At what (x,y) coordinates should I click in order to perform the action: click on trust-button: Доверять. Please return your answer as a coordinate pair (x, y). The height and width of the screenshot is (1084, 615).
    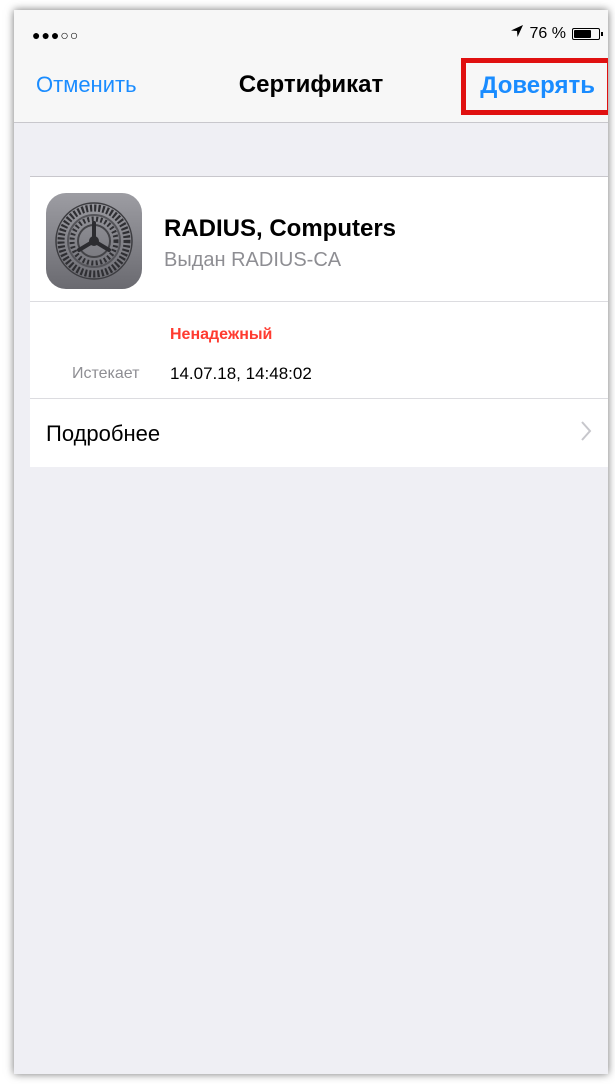
    Looking at the image, I should click on (534, 86).